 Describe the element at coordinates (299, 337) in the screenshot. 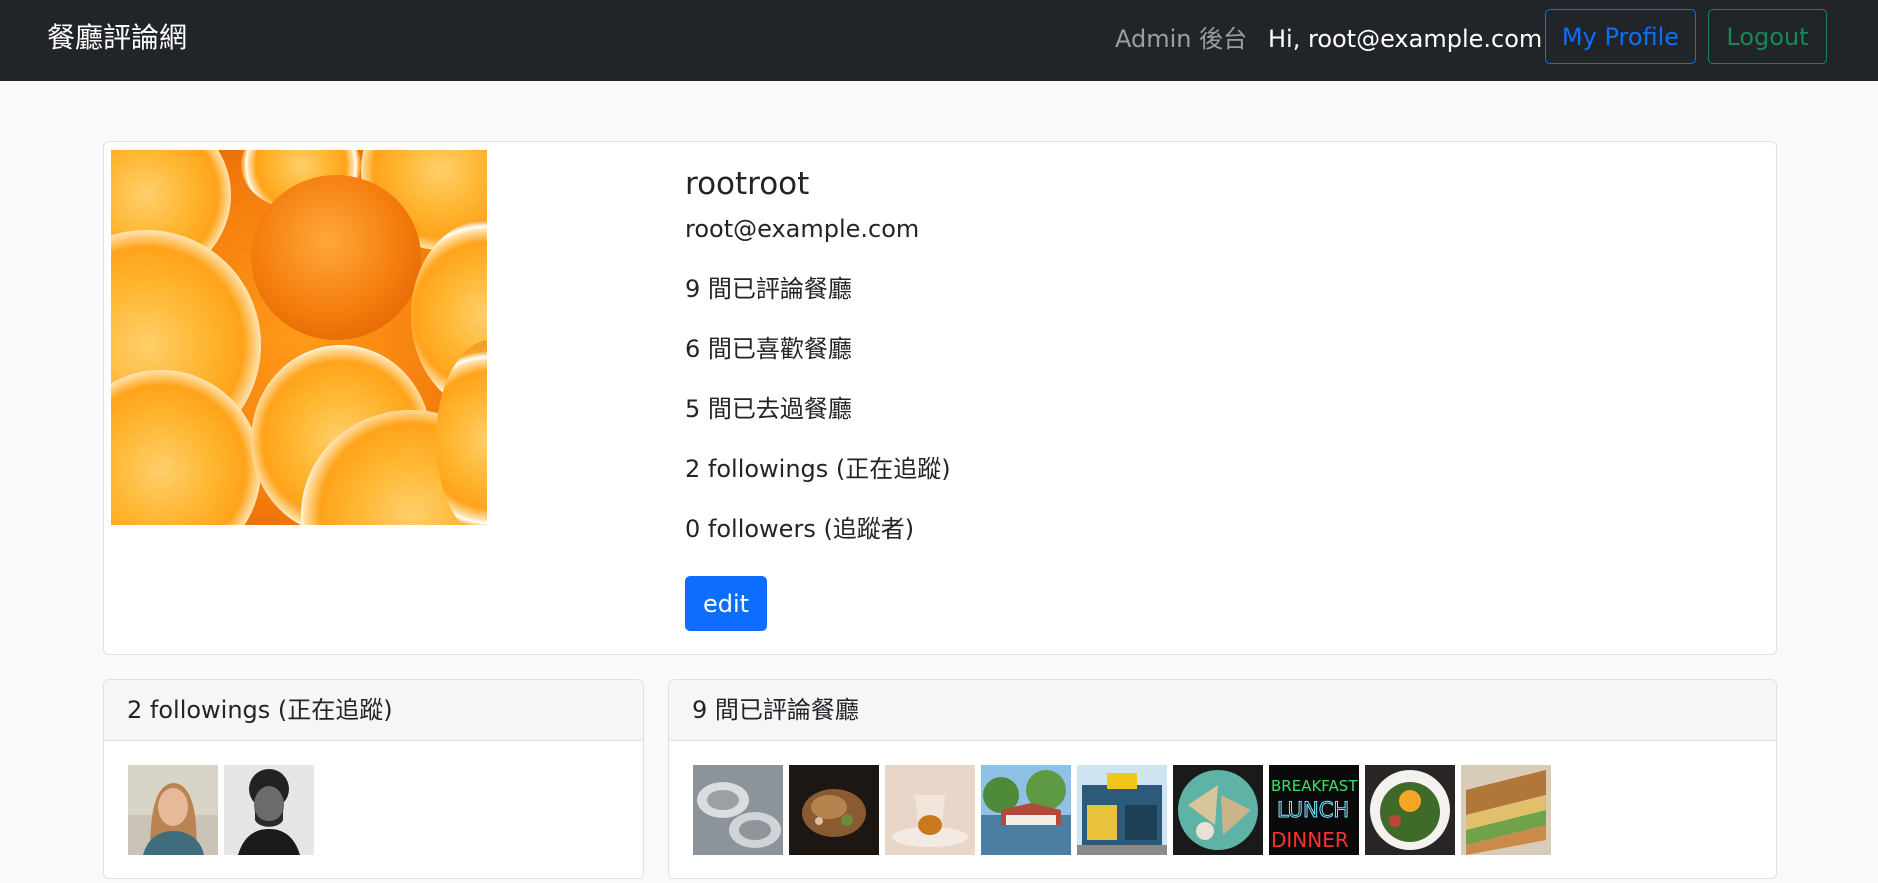

I see `profile-avatar-image` at that location.